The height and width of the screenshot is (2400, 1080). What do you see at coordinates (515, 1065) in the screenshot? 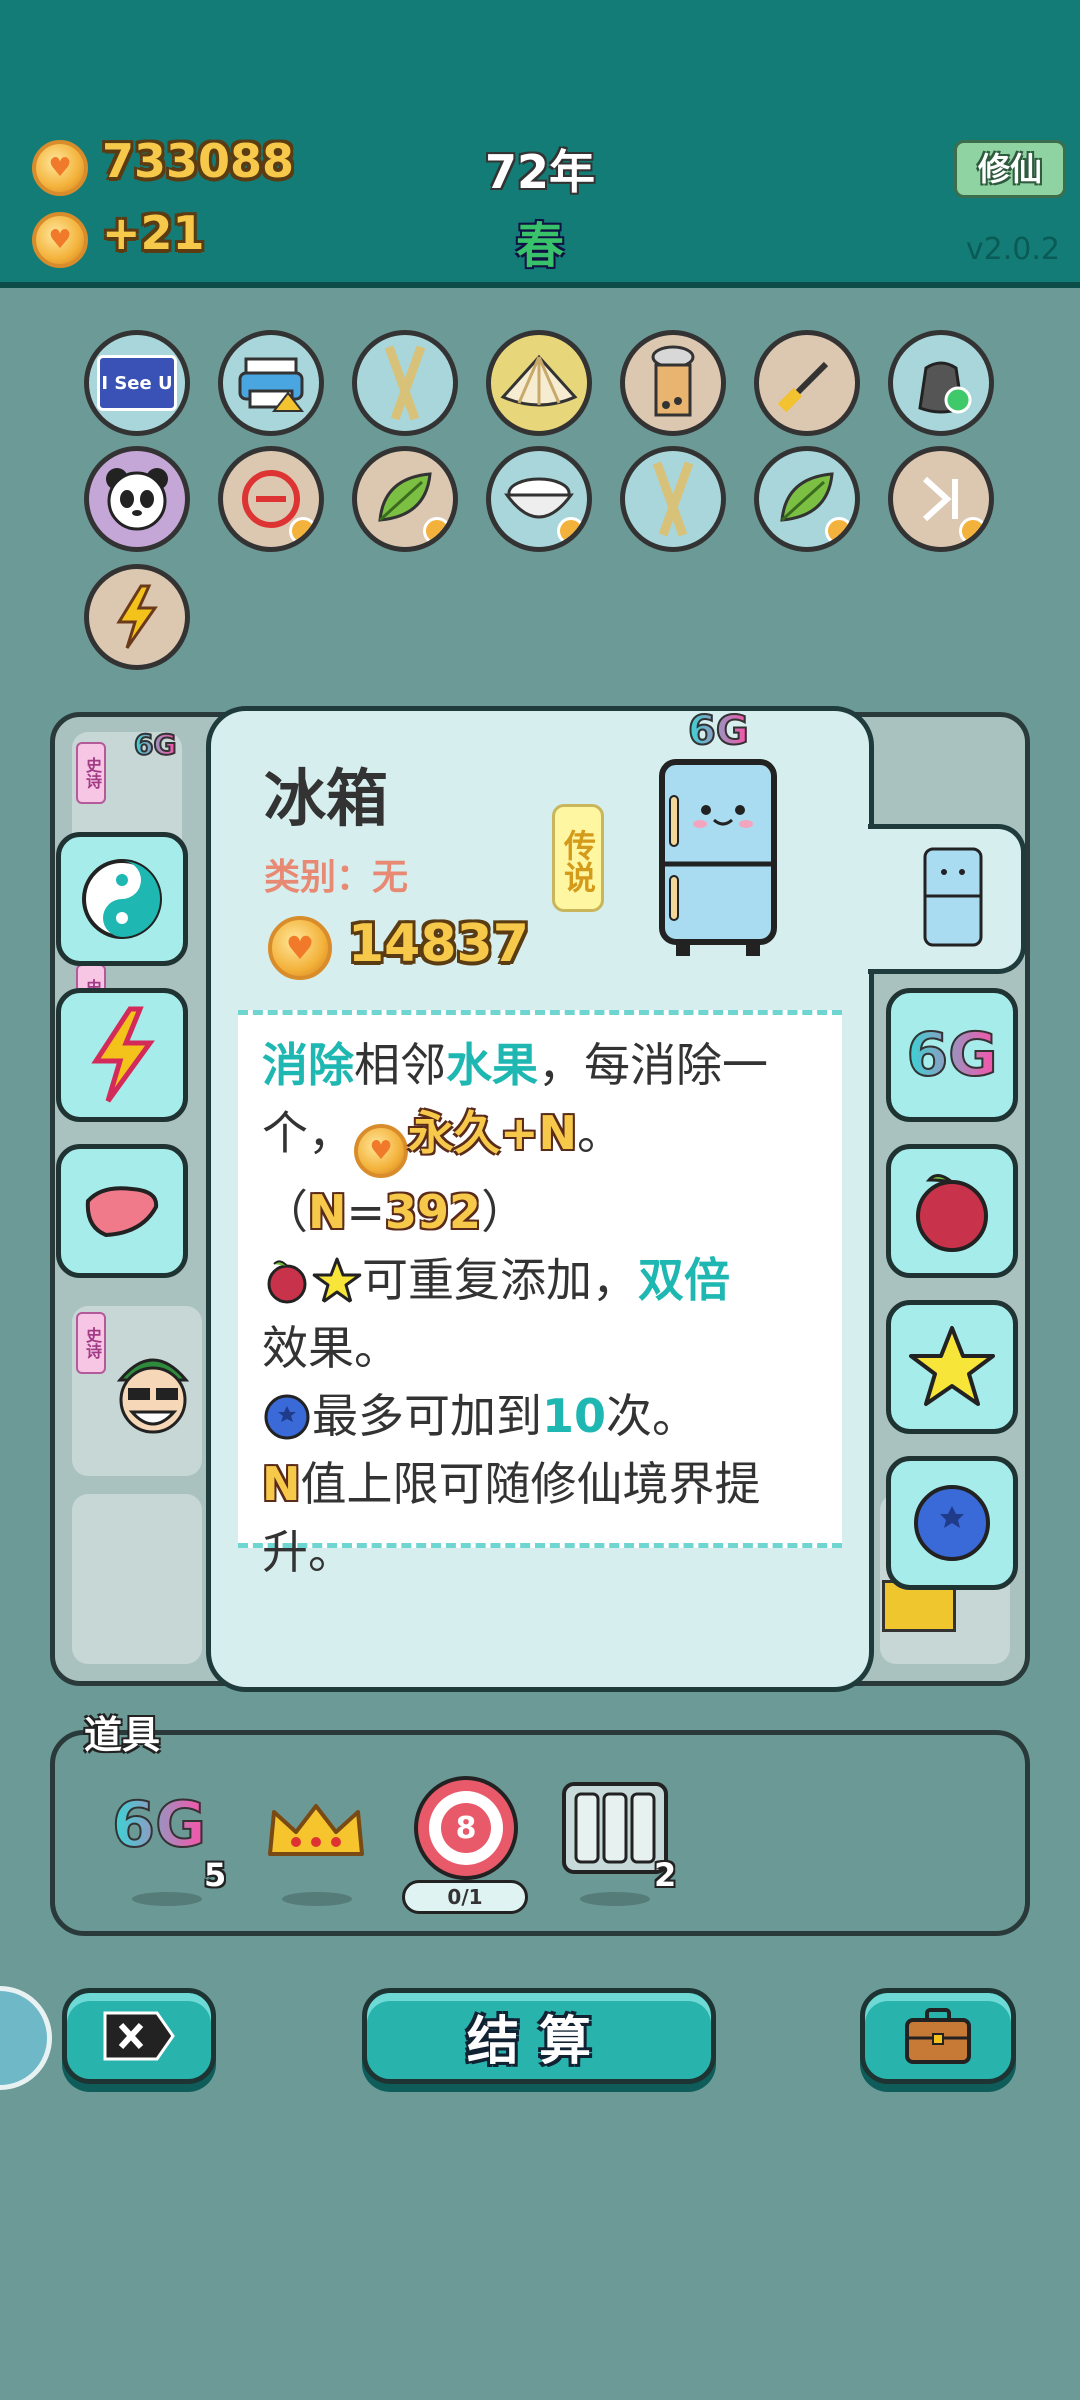
I see `desc-line-1: 消除相邻水果，每消除一` at bounding box center [515, 1065].